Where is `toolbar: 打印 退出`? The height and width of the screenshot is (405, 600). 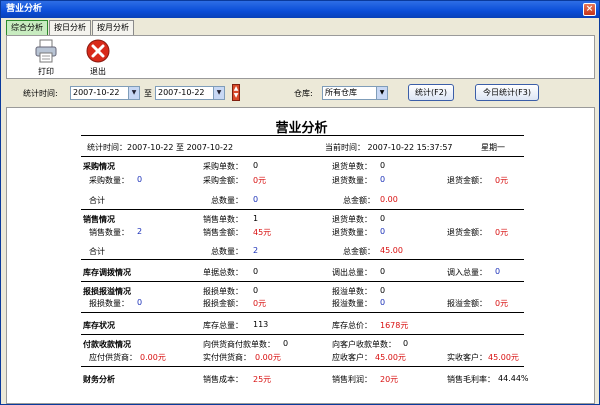
toolbar: 打印 退出 is located at coordinates (300, 57).